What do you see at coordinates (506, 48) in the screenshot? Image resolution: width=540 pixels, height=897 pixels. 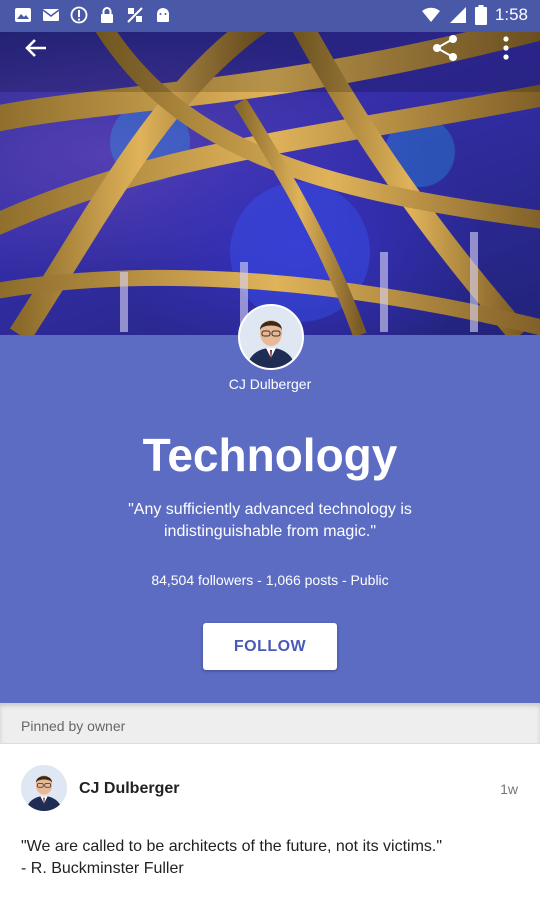 I see `more-vert-icon` at bounding box center [506, 48].